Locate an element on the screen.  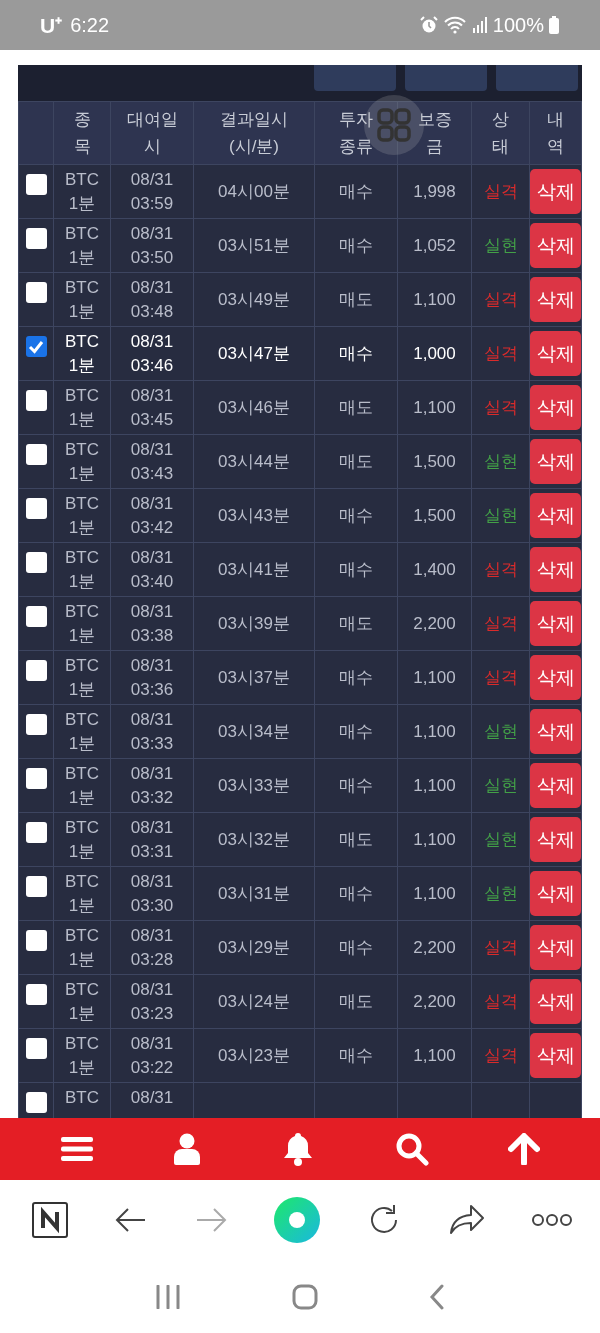
wifi-icon is located at coordinates (454, 25).